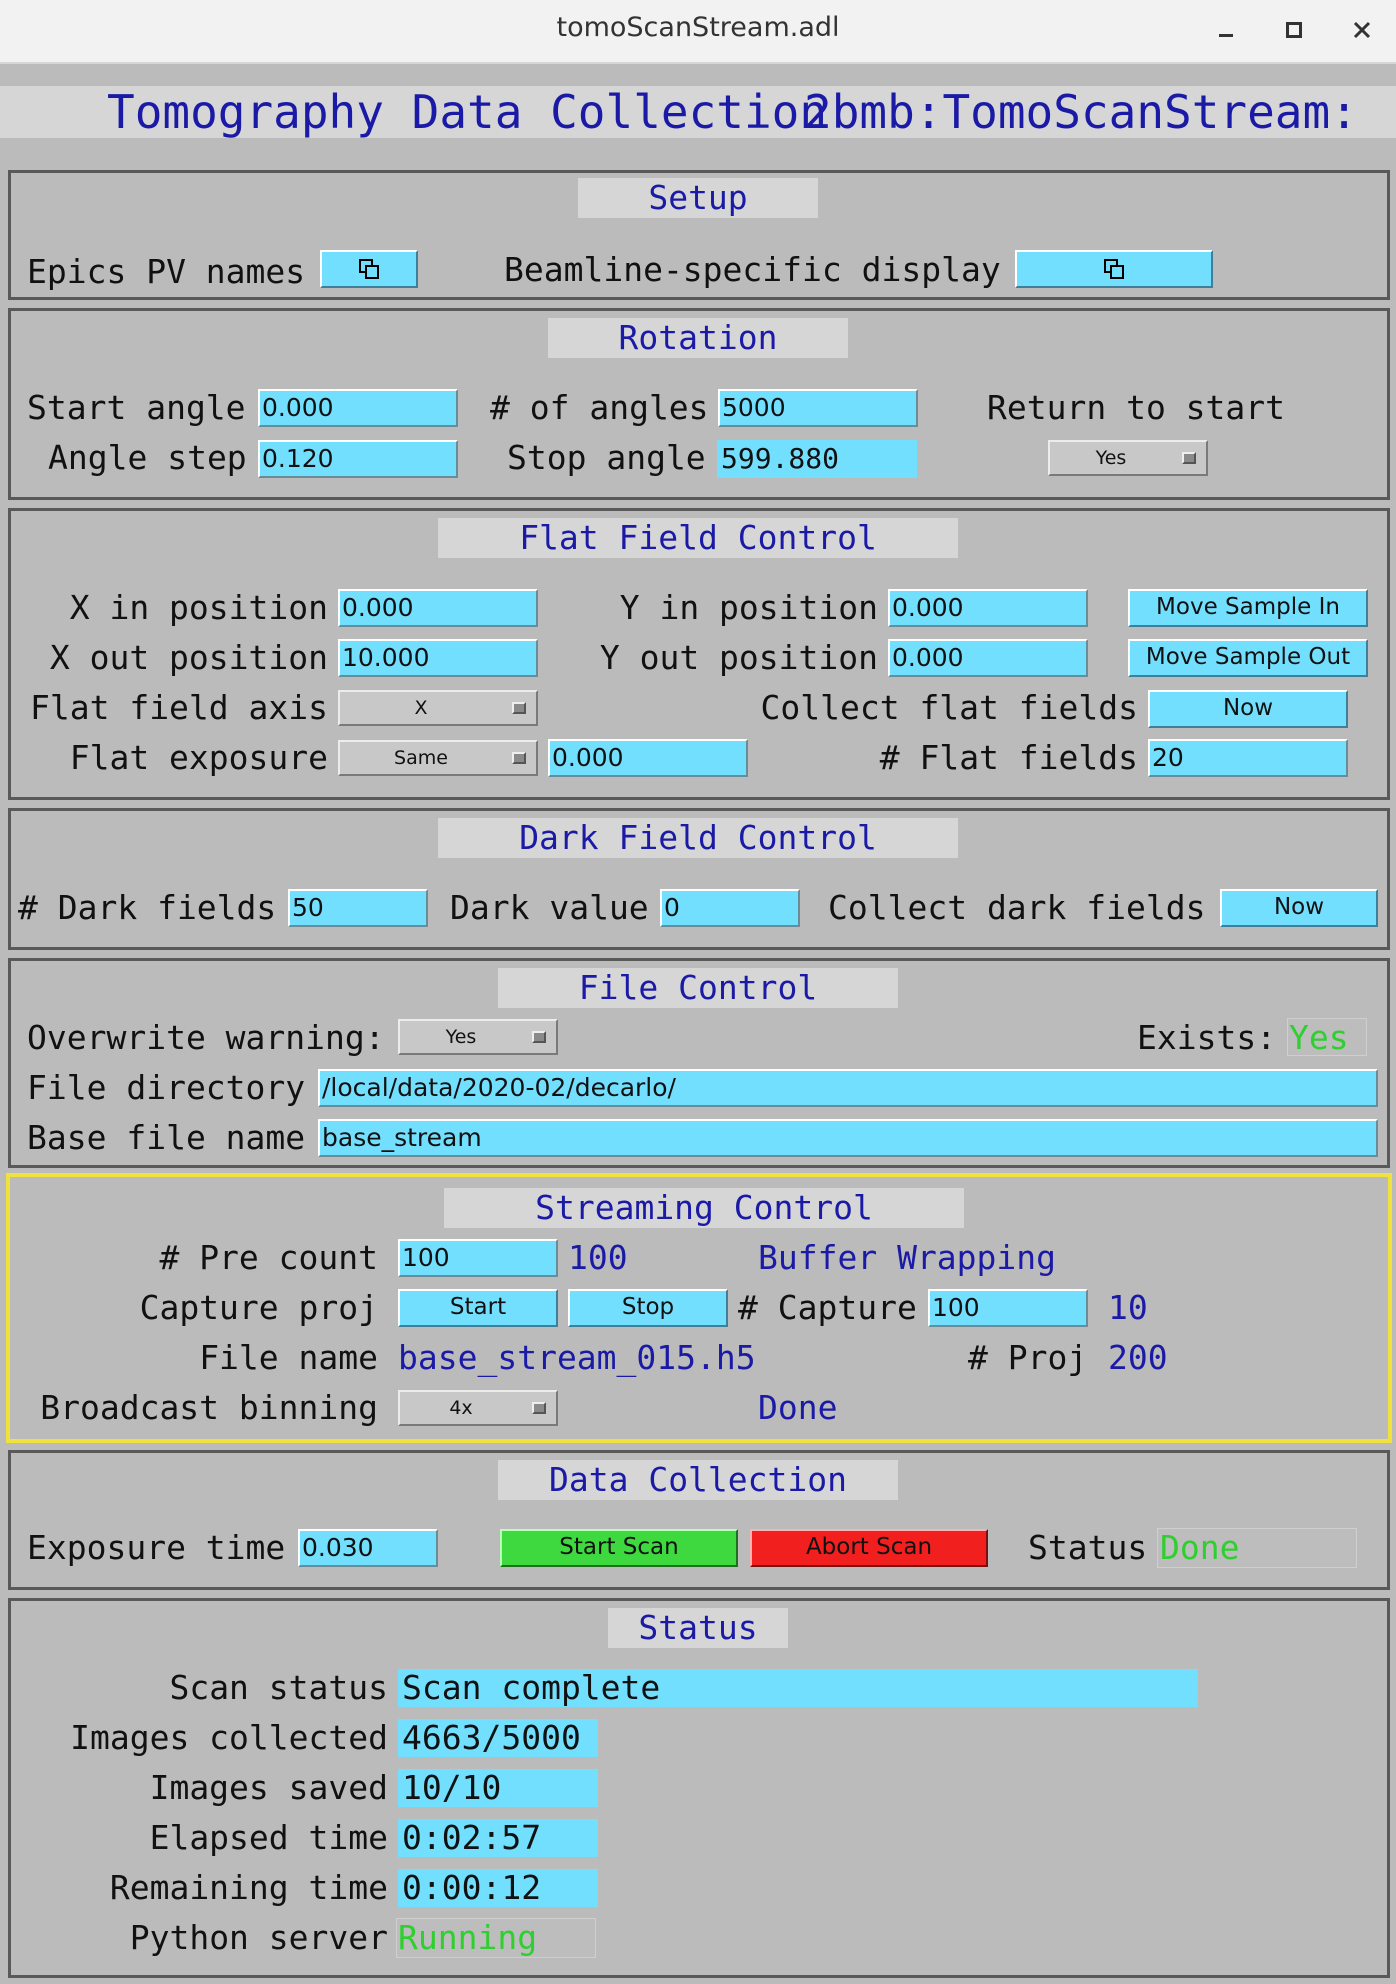 Image resolution: width=1396 pixels, height=1984 pixels. I want to click on rotation-title: Rotation, so click(698, 338).